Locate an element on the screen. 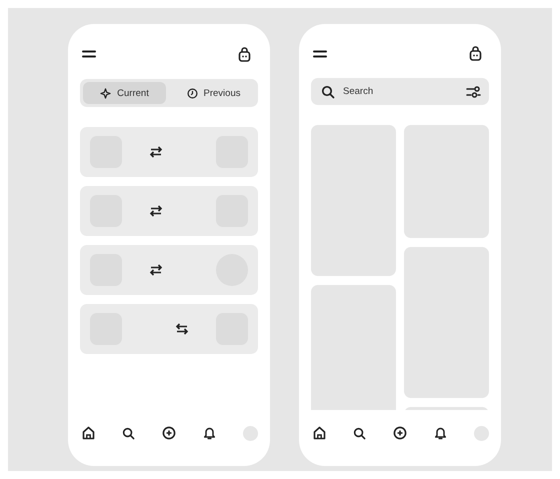 The width and height of the screenshot is (560, 479). search-field: Search is located at coordinates (400, 92).